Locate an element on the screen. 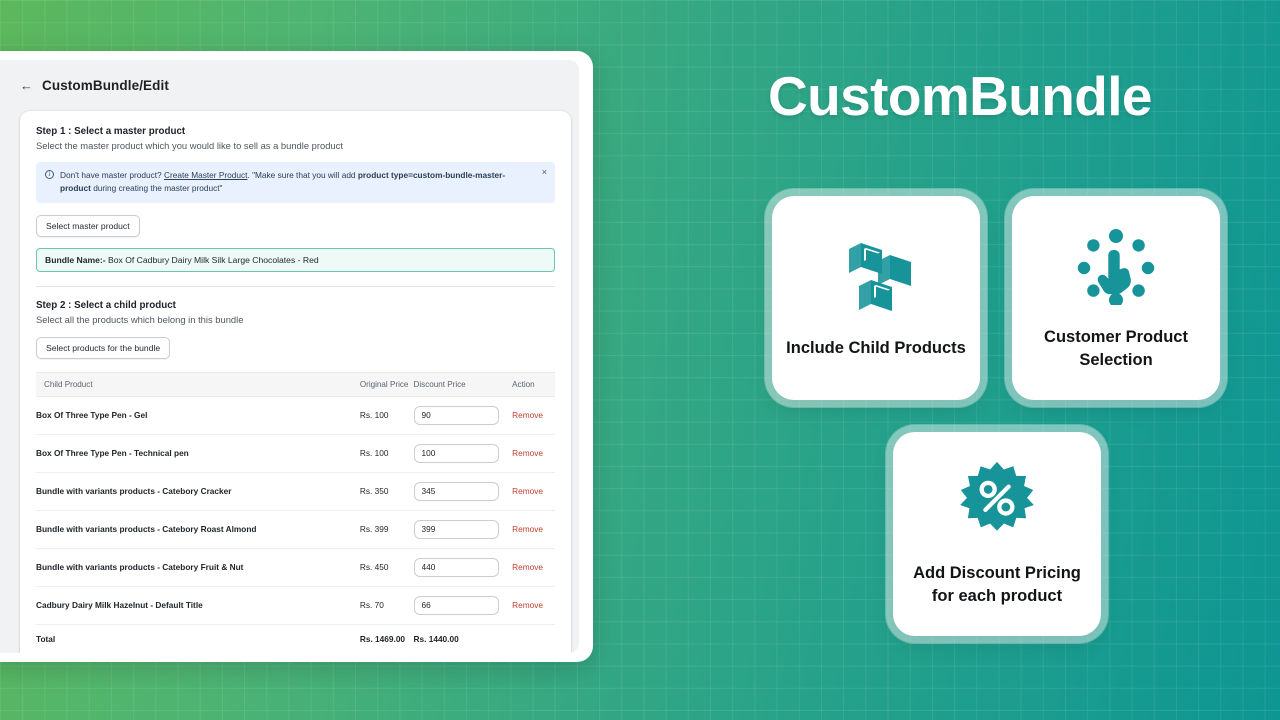  section-divider is located at coordinates (295, 286).